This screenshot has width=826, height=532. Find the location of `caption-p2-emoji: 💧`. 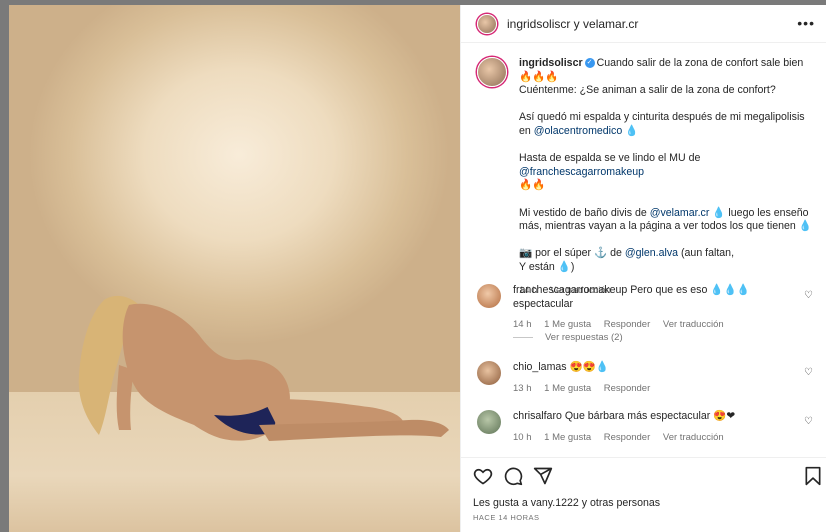

caption-p2-emoji: 💧 is located at coordinates (630, 130).